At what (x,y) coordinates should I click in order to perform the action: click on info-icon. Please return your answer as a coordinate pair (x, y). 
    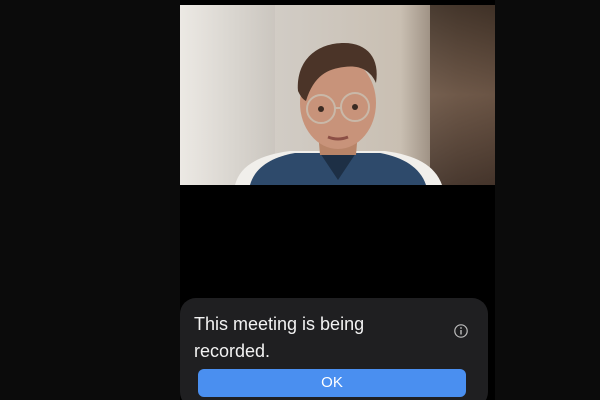
    Looking at the image, I should click on (461, 331).